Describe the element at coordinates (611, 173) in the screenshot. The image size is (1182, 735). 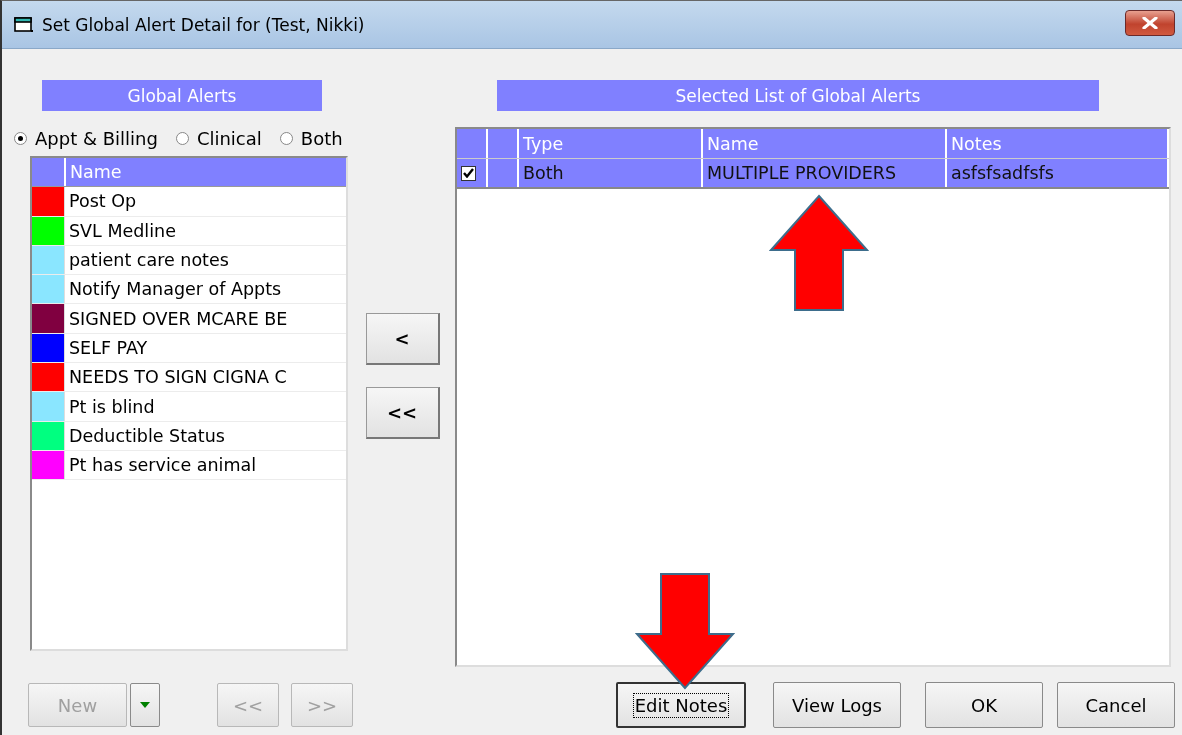
I see `table-cell: Both` at that location.